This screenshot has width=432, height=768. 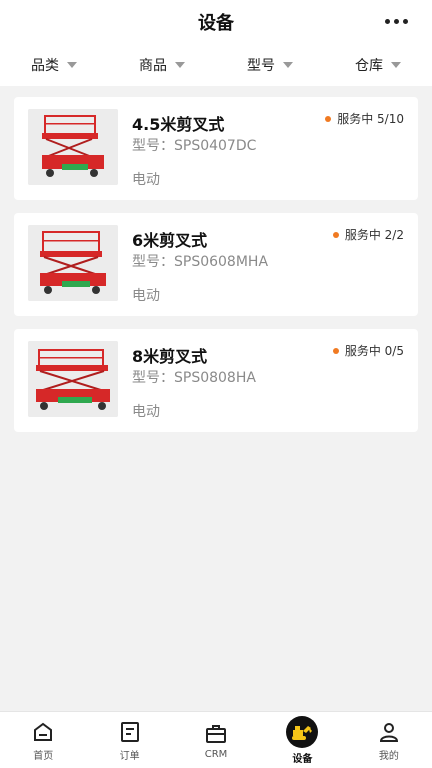 I want to click on status-badge: 服务中 5/10, so click(x=364, y=118).